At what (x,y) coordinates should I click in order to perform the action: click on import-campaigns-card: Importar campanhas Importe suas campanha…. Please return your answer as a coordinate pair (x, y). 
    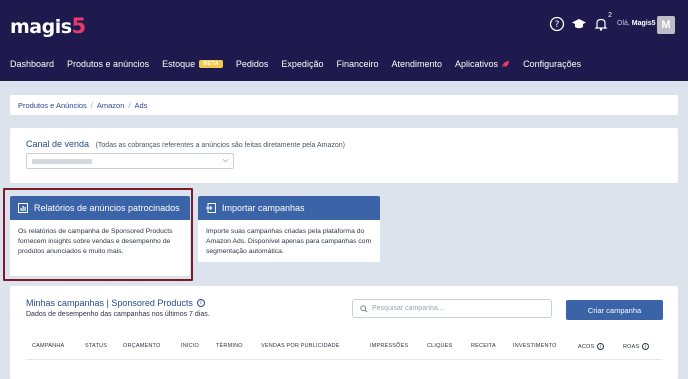
    Looking at the image, I should click on (289, 229).